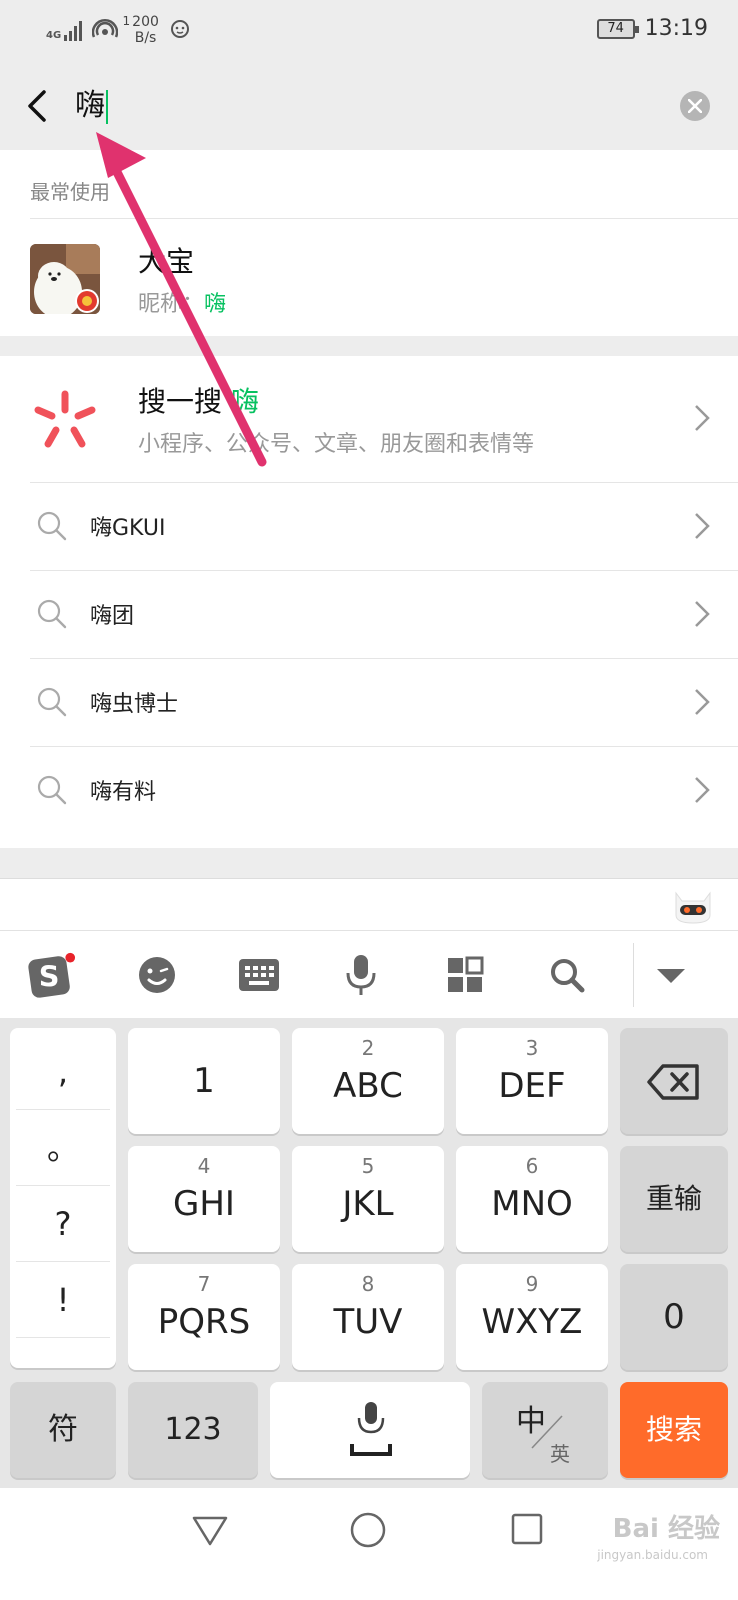  Describe the element at coordinates (369, 702) in the screenshot. I see `suggestion-row: 嗨虫博士` at that location.